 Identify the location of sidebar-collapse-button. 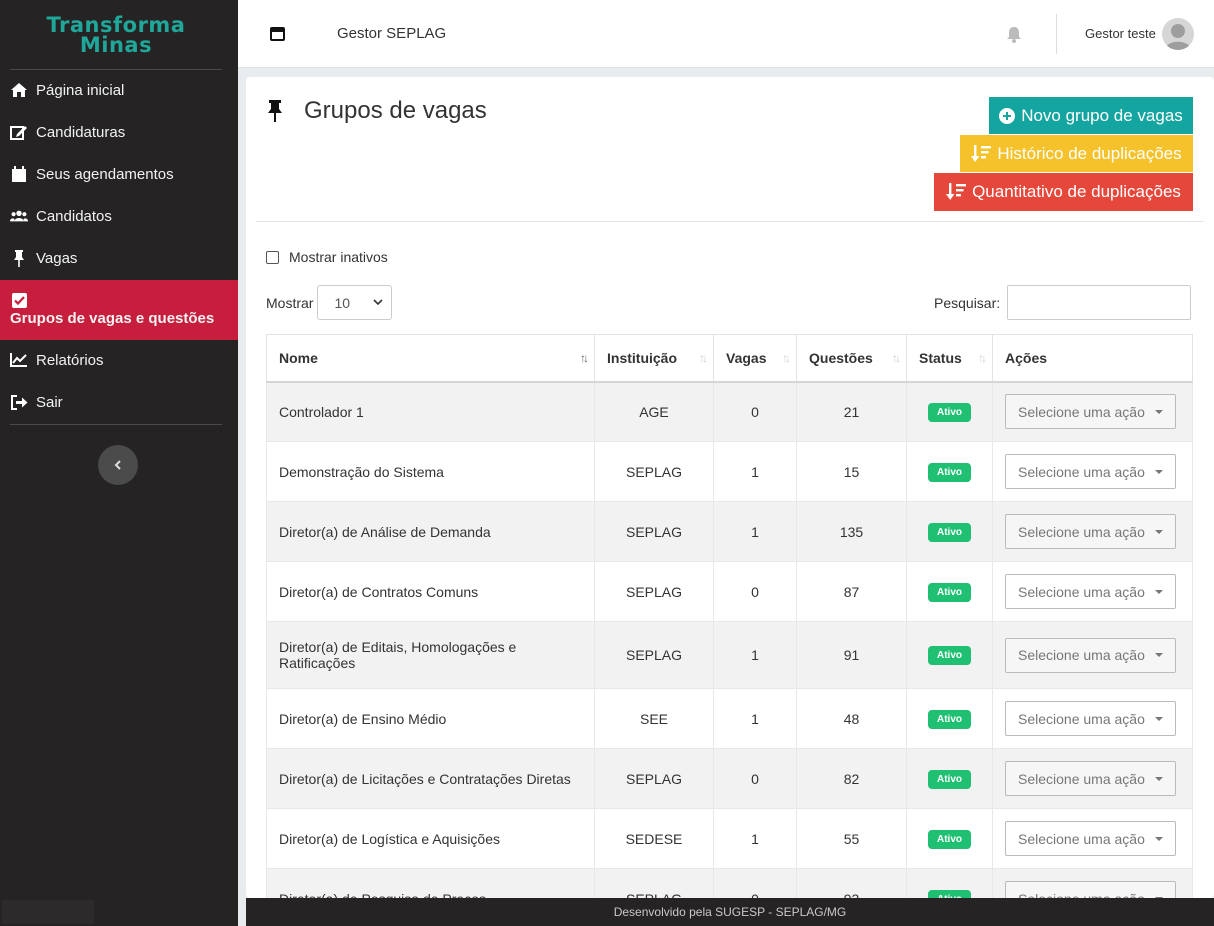
(118, 465).